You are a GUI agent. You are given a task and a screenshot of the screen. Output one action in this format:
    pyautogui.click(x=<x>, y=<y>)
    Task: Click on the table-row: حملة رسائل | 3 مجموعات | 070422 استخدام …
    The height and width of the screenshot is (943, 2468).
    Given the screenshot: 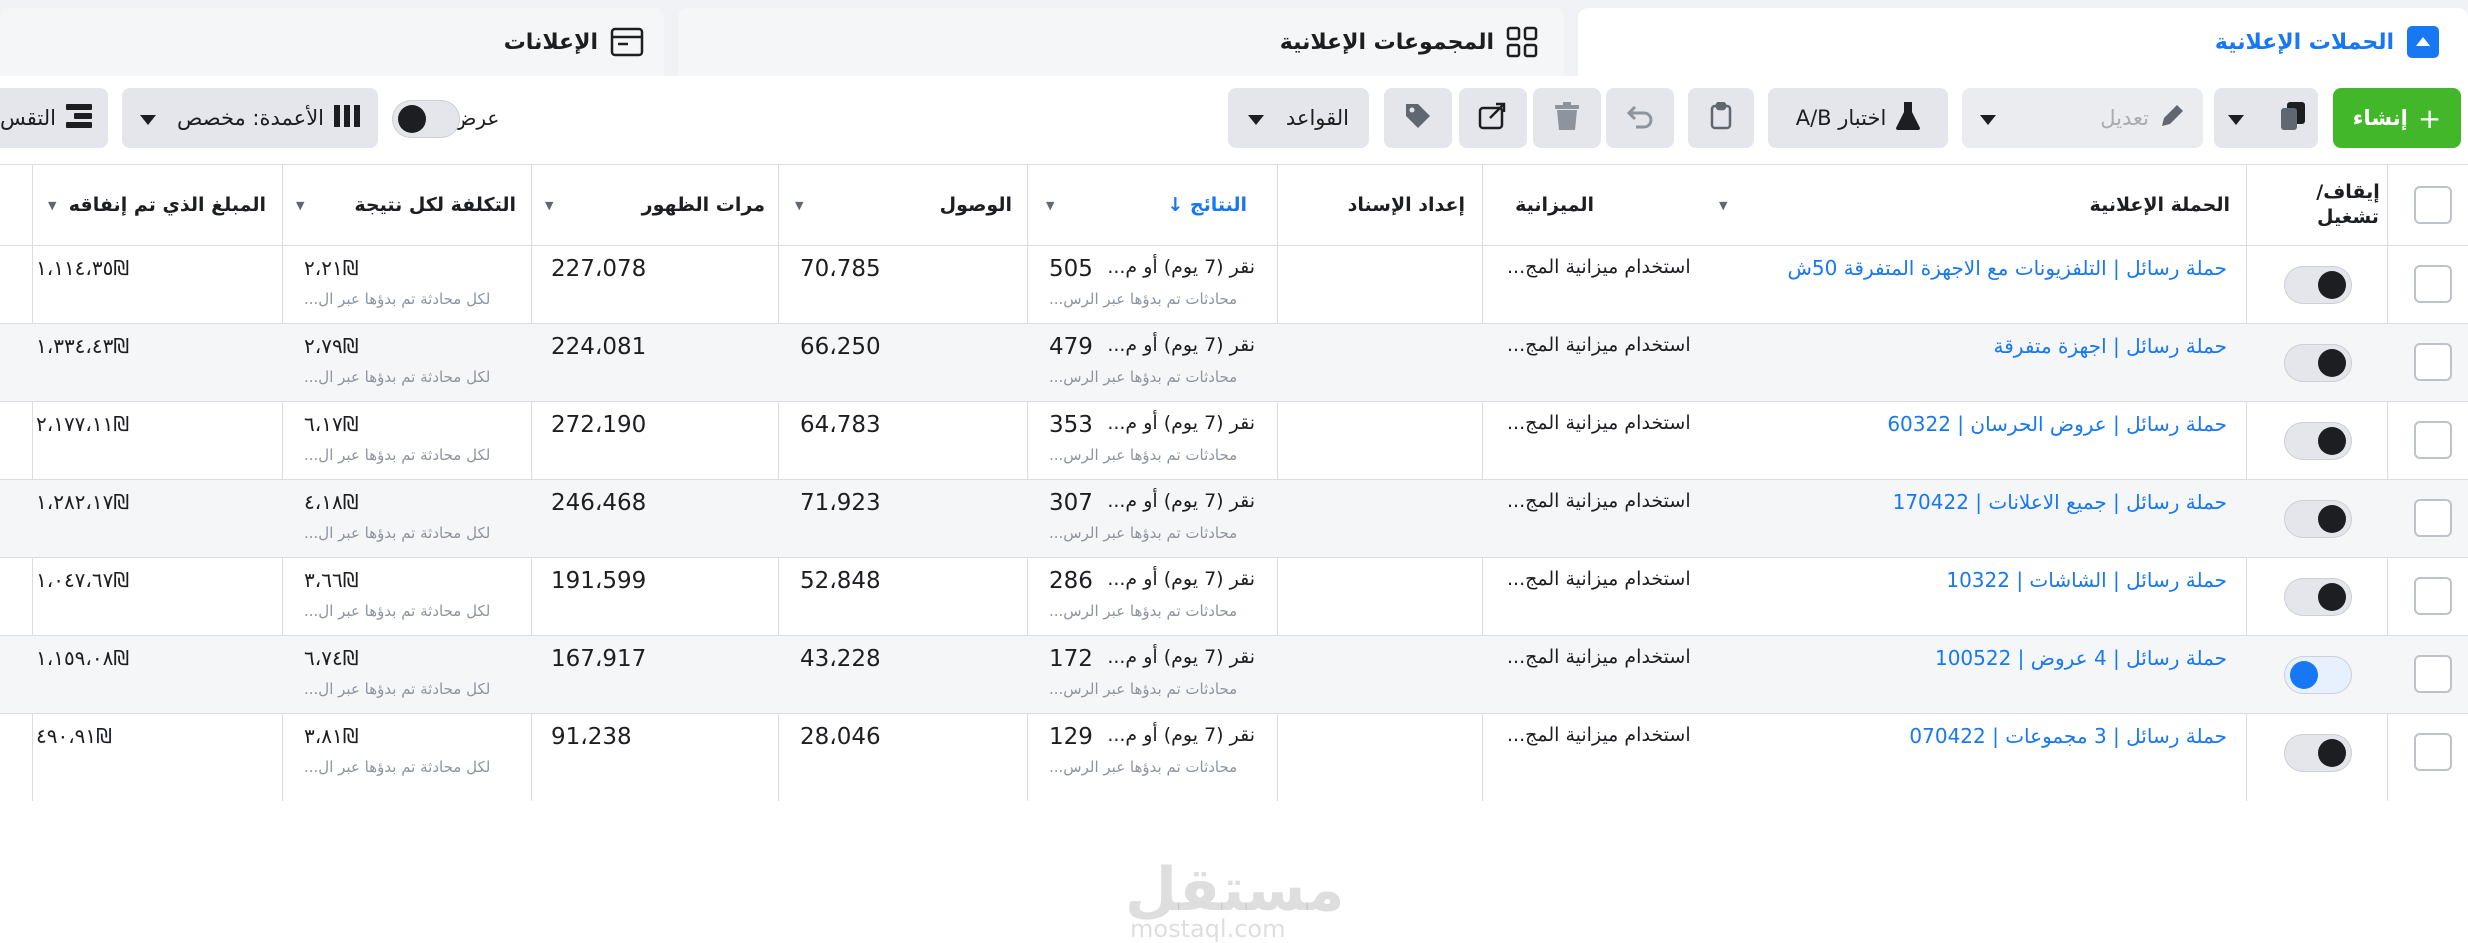 What is the action you would take?
    pyautogui.click(x=1234, y=752)
    